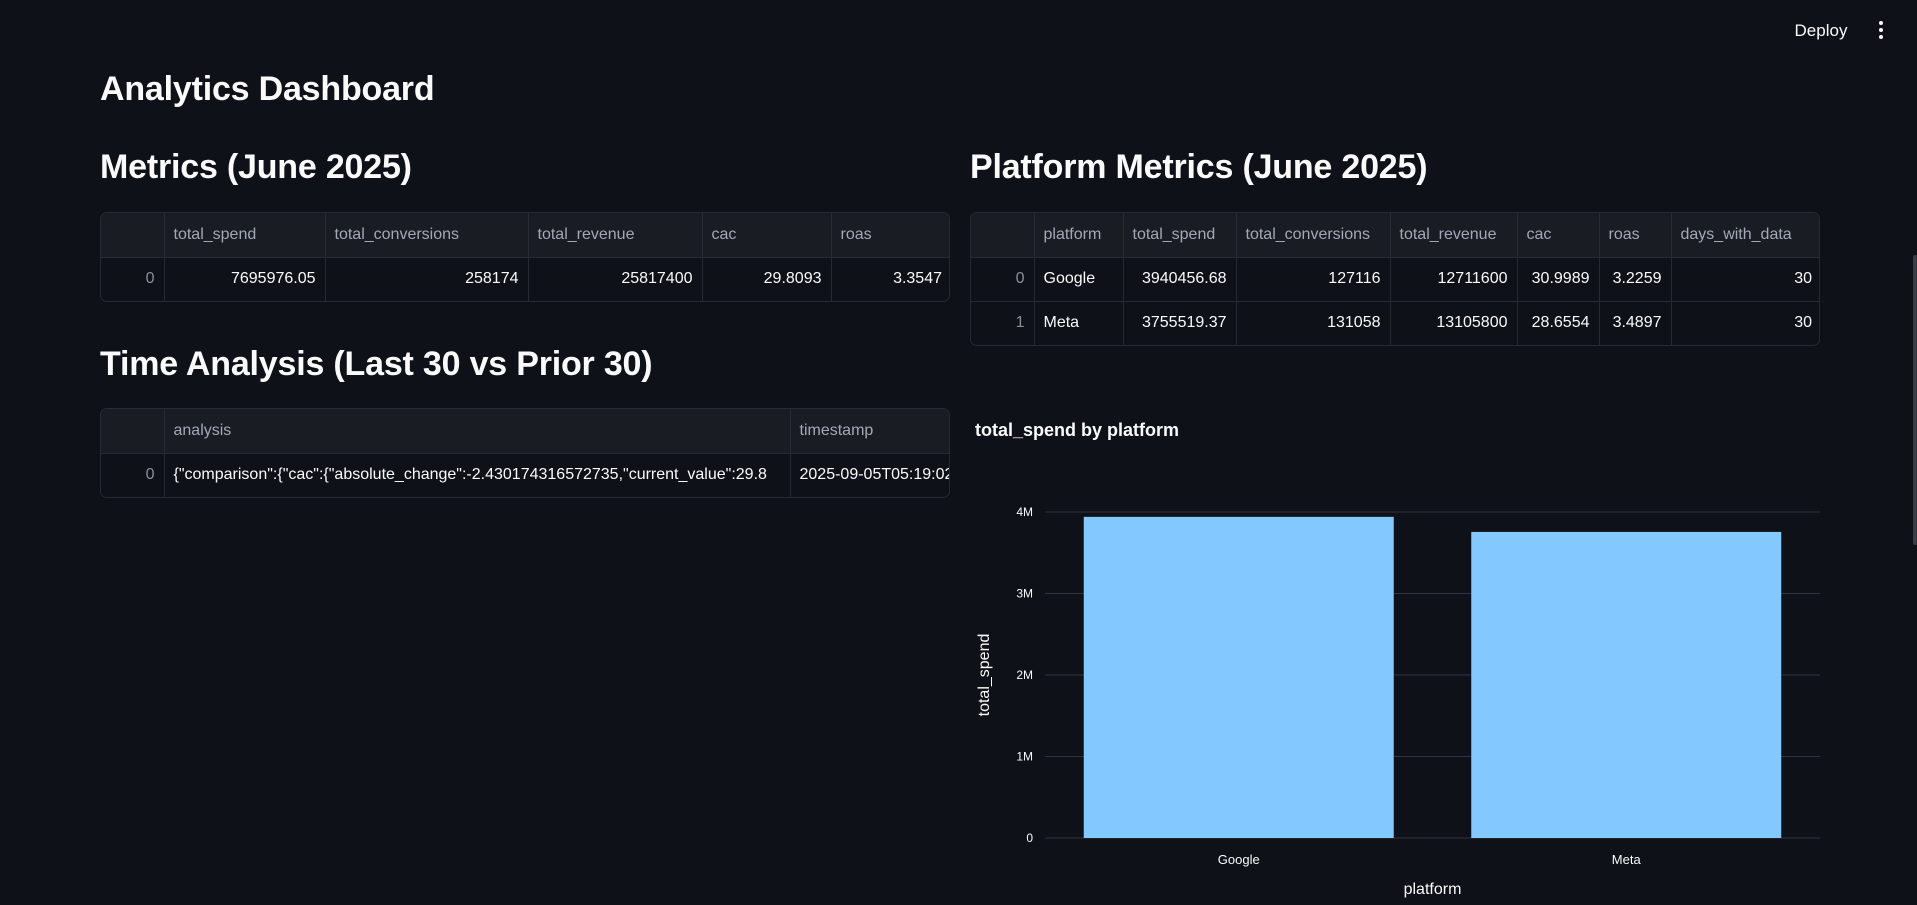  What do you see at coordinates (376, 364) in the screenshot?
I see `time-analysis-title: Time Analysis (Last 30 vs Prior 30)` at bounding box center [376, 364].